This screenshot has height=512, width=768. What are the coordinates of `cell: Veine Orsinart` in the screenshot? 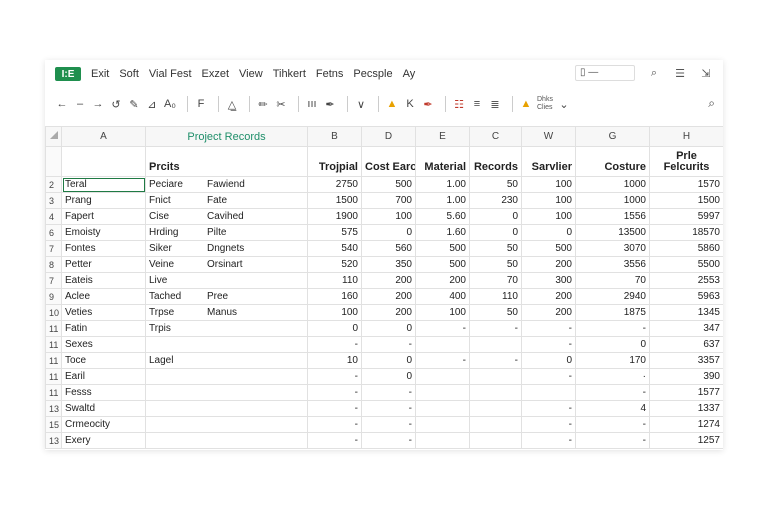 It's located at (226, 264).